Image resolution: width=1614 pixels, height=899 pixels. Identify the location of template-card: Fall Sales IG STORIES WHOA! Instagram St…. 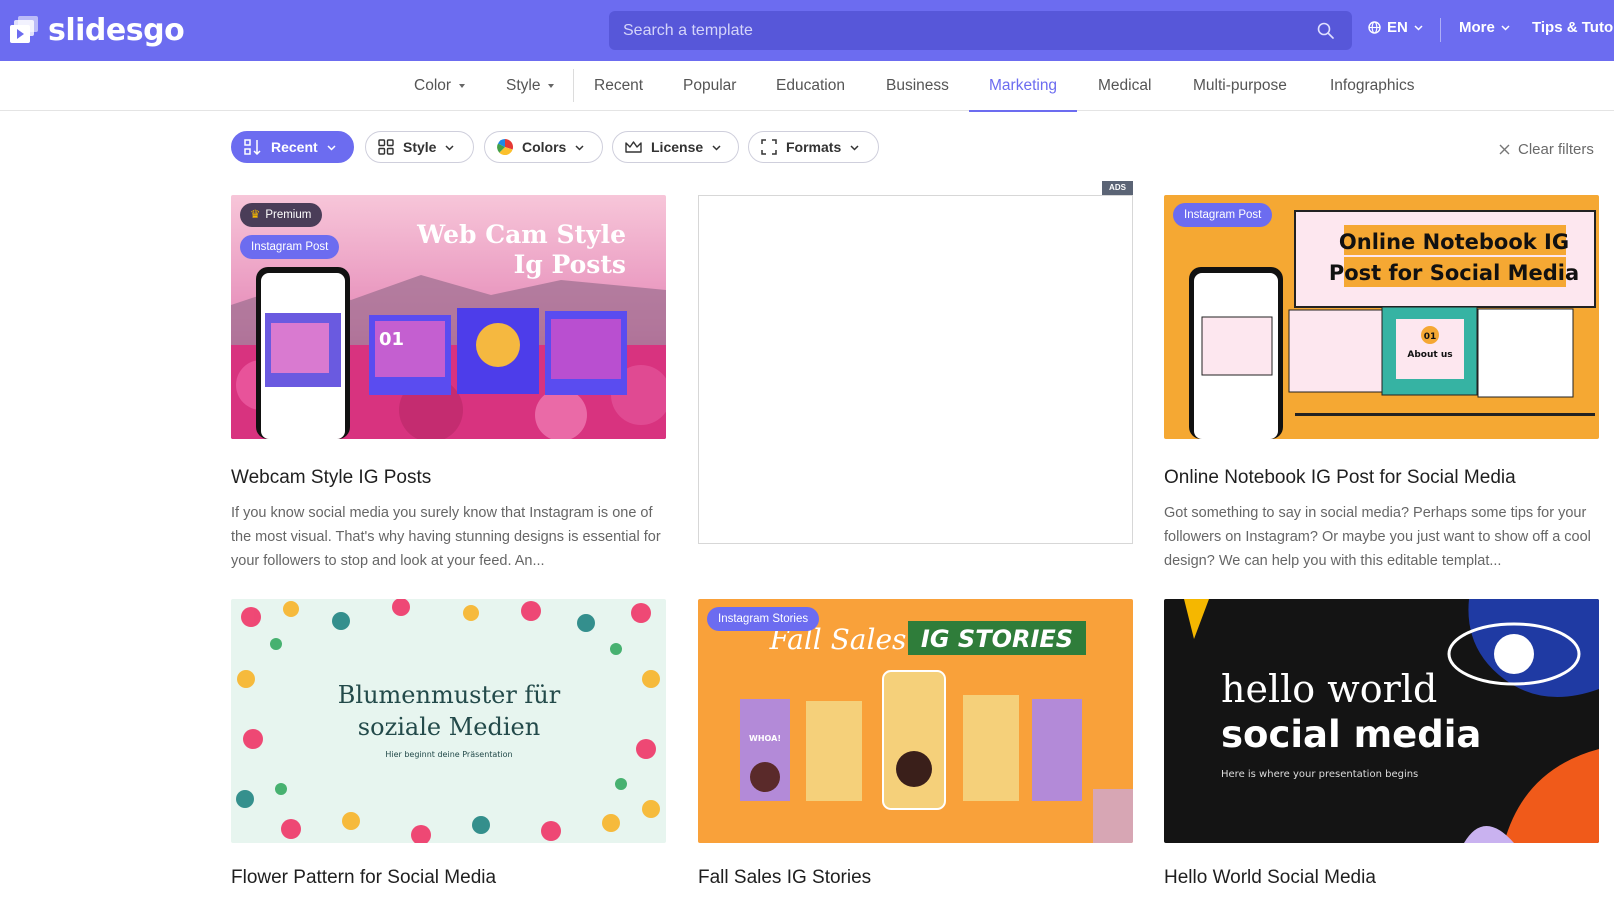
(915, 749).